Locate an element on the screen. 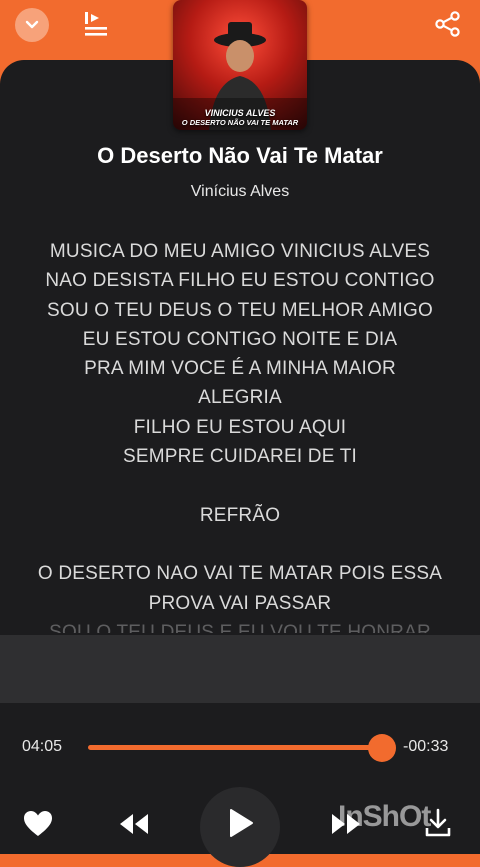  lyric-line: MUSICA DO MEU AMIGO VINICIUS ALVES is located at coordinates (240, 251).